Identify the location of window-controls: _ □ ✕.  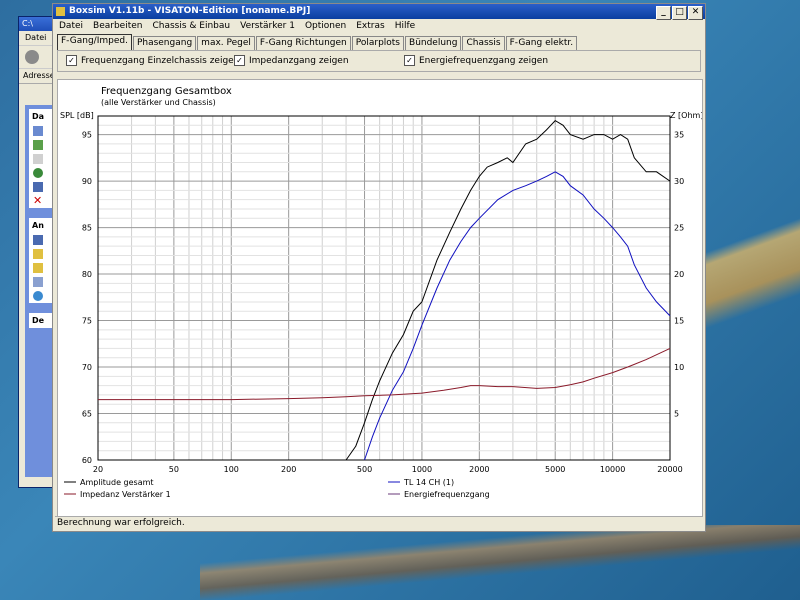
(679, 12).